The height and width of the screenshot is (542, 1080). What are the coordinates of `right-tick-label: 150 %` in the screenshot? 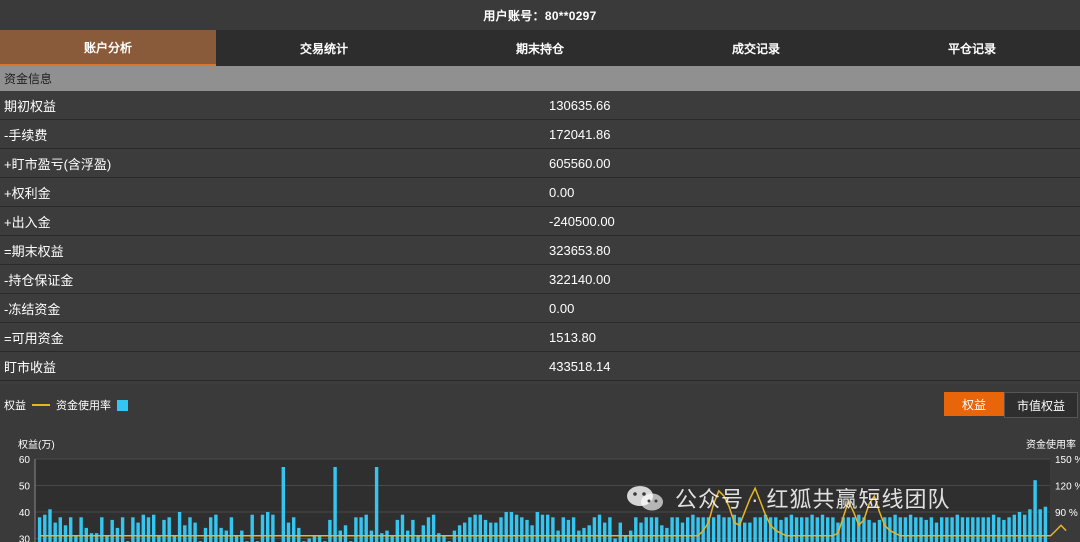 It's located at (1067, 460).